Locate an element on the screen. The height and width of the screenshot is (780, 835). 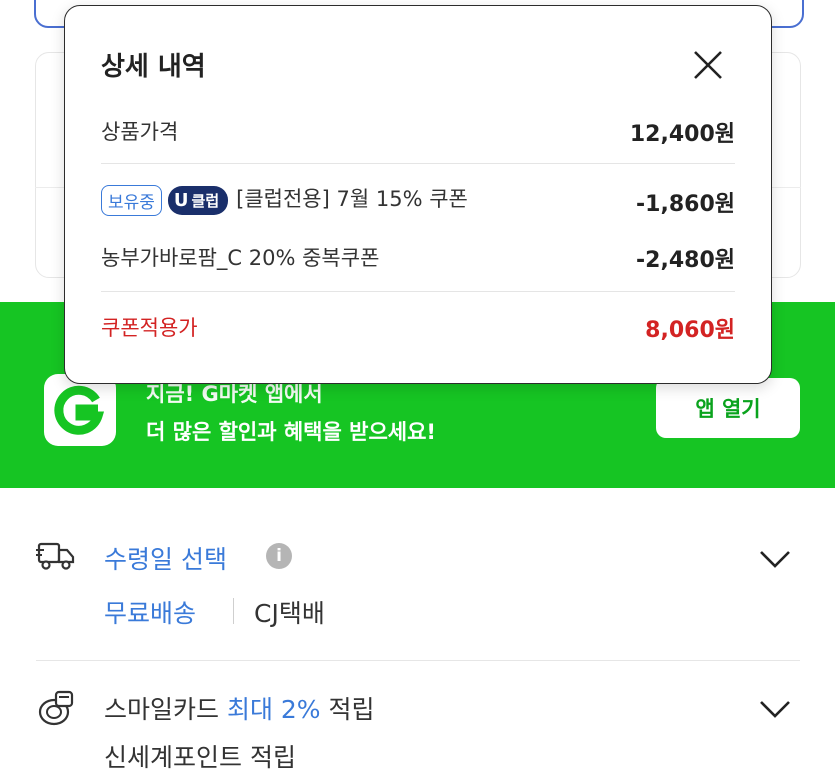
smile-card-benefit: 스마일카드 최대 2% 적립 is located at coordinates (239, 708).